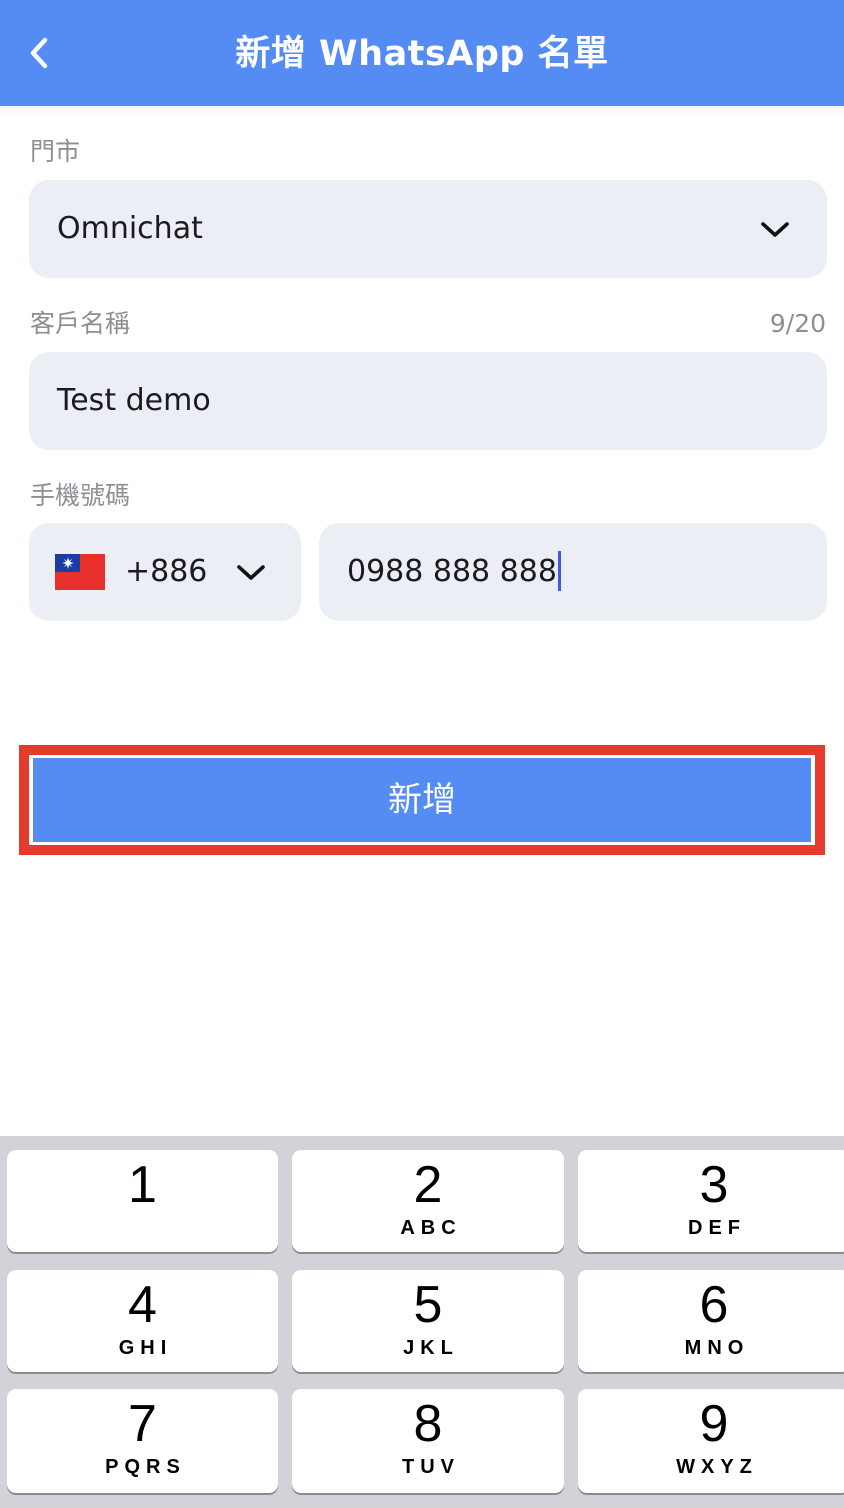 The width and height of the screenshot is (844, 1508). I want to click on country-code-select: +886, so click(165, 572).